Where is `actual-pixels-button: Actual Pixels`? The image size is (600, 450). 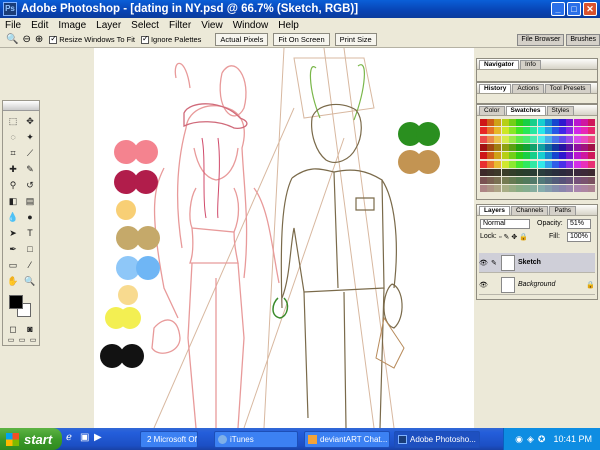
actual-pixels-button: Actual Pixels is located at coordinates (242, 39).